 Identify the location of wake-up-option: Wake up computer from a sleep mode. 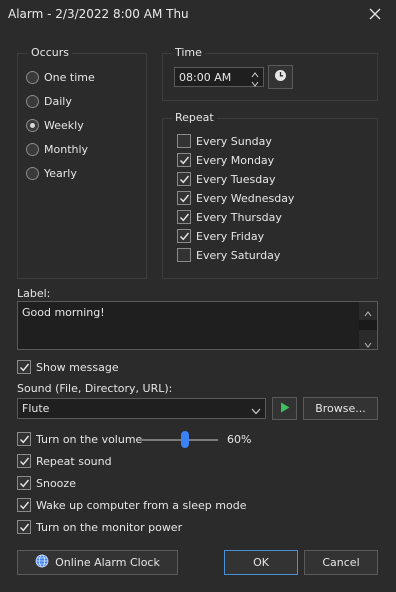
(131, 505).